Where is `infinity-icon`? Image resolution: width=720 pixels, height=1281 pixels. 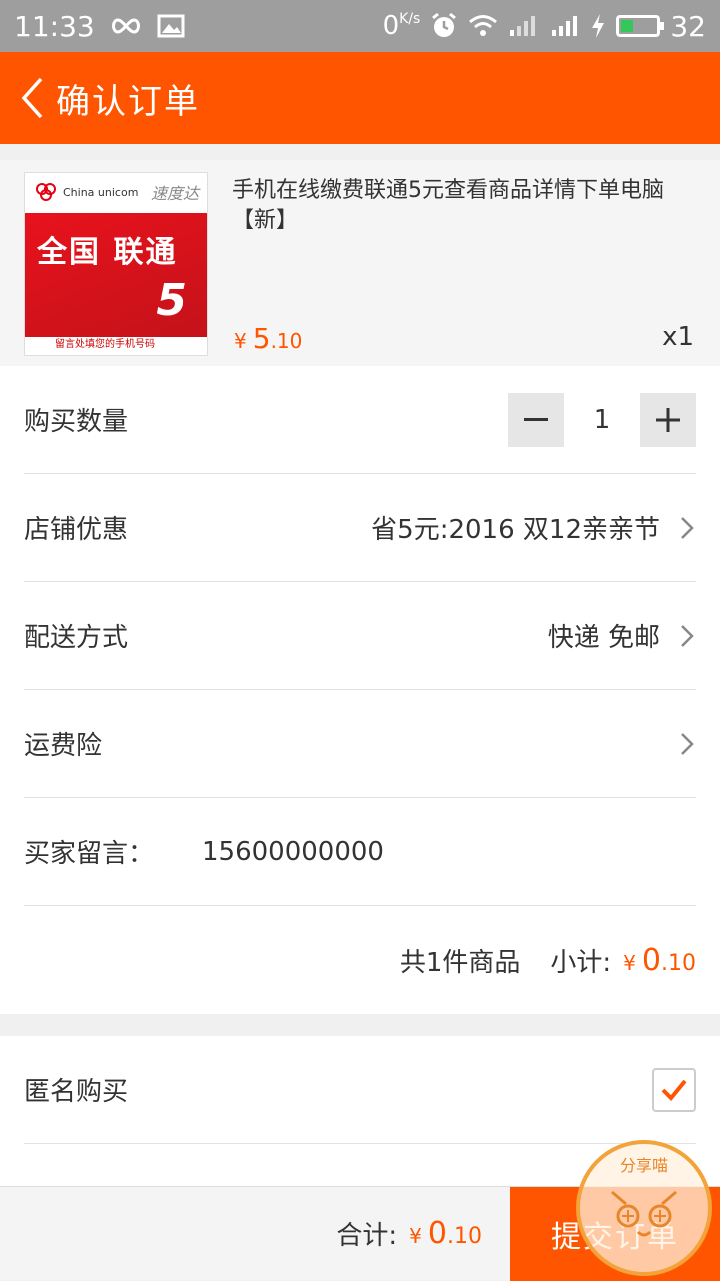 infinity-icon is located at coordinates (126, 26).